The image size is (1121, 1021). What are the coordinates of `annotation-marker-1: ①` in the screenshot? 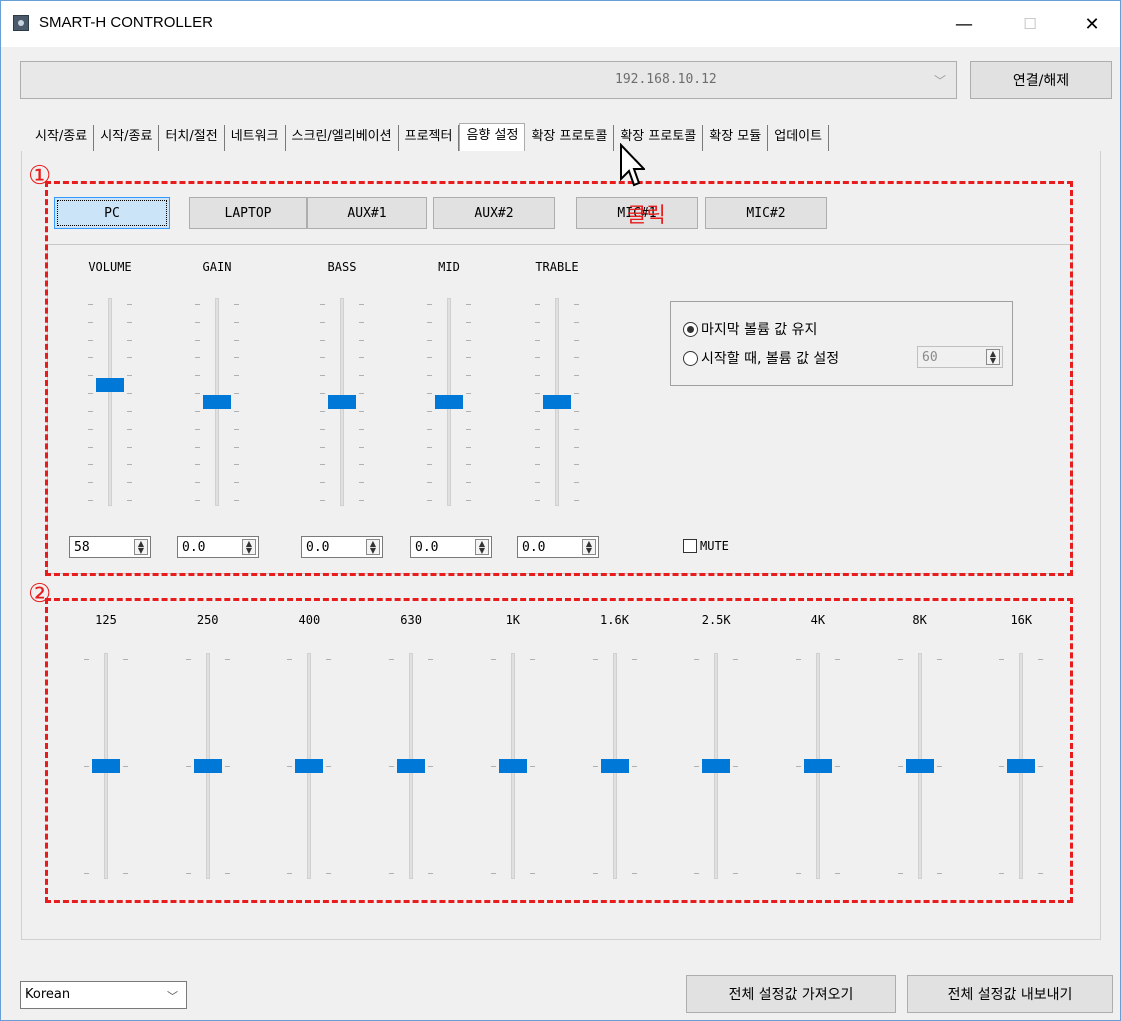 It's located at (40, 176).